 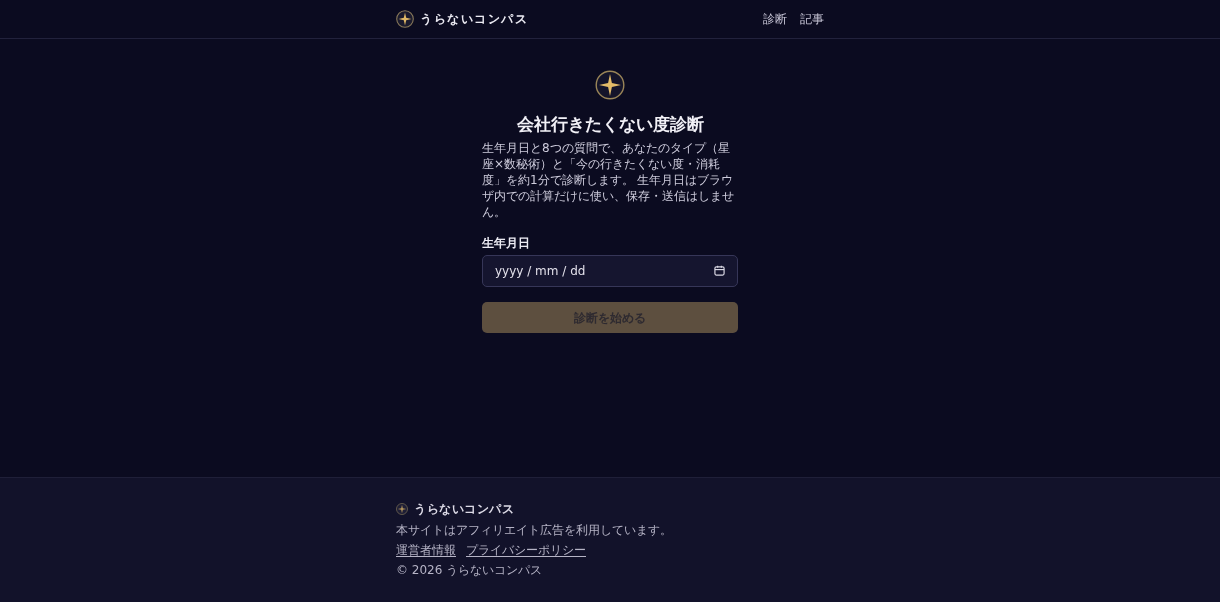 What do you see at coordinates (608, 180) in the screenshot?
I see `description-text: 生年月日と8つの質問で、あなたのタイプ（星座×数秘術）と「今の行きたくない度・消耗度」を約1分で診断します。 生年月日はブラウザ内での計算だけに使い、保存・送信はしません。` at bounding box center [608, 180].